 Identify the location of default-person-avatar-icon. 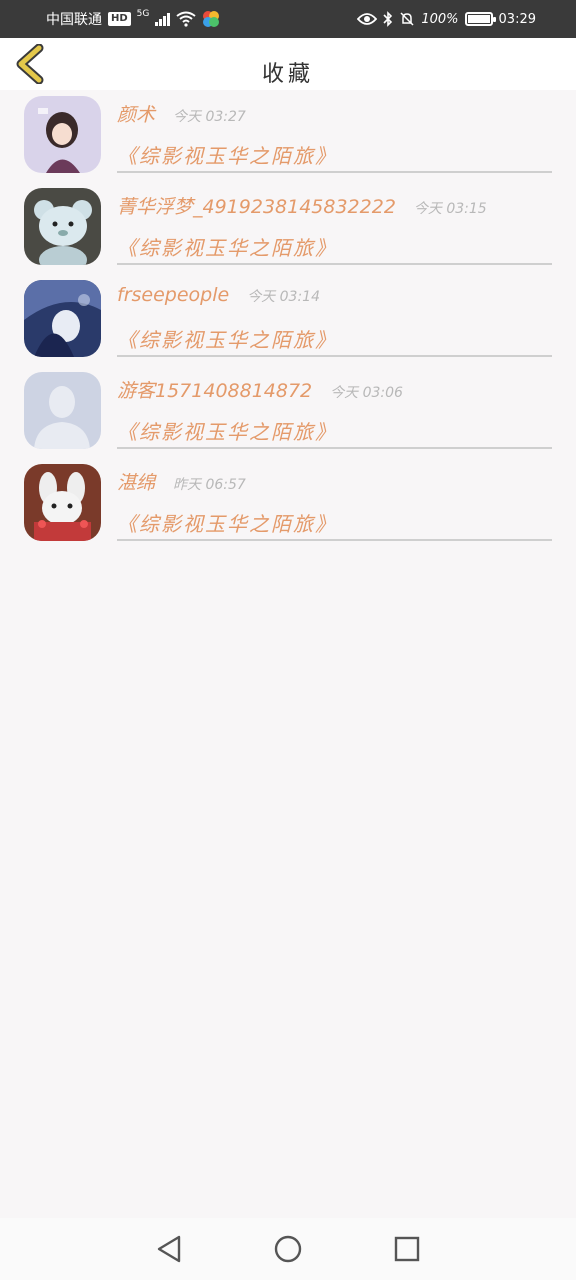
(62, 410).